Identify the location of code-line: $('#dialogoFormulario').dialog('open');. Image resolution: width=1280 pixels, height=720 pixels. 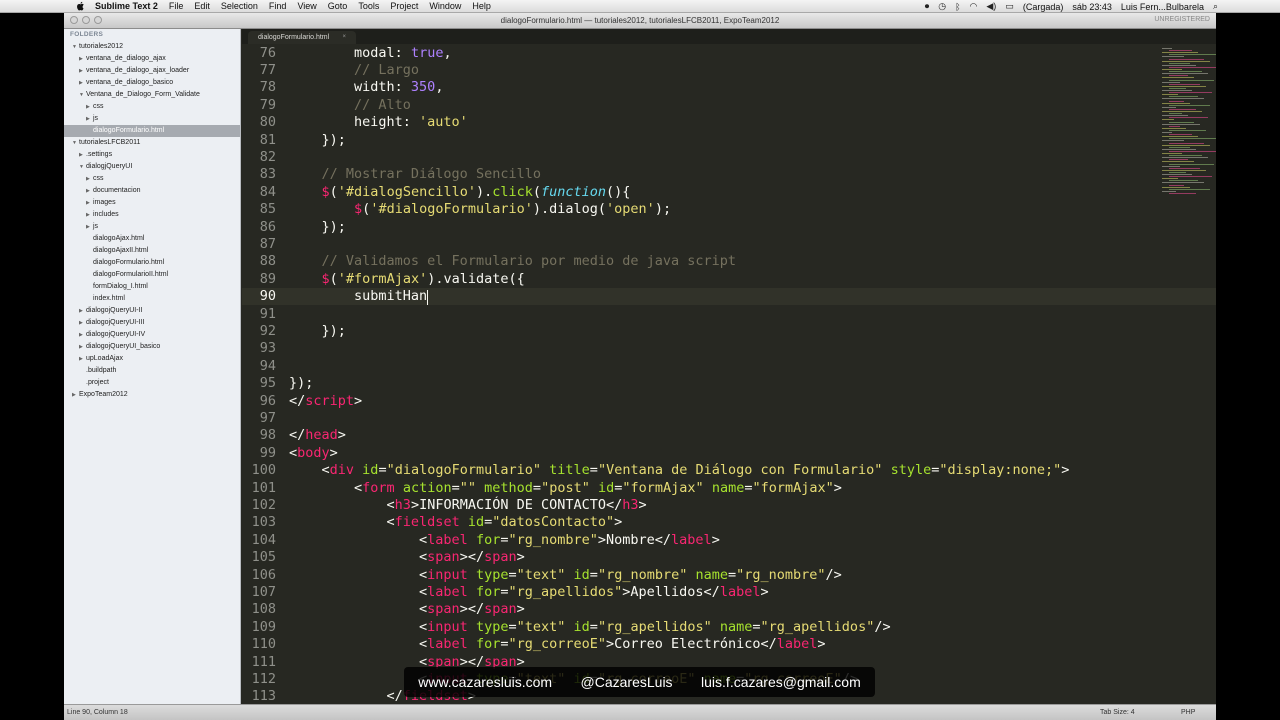
(480, 209).